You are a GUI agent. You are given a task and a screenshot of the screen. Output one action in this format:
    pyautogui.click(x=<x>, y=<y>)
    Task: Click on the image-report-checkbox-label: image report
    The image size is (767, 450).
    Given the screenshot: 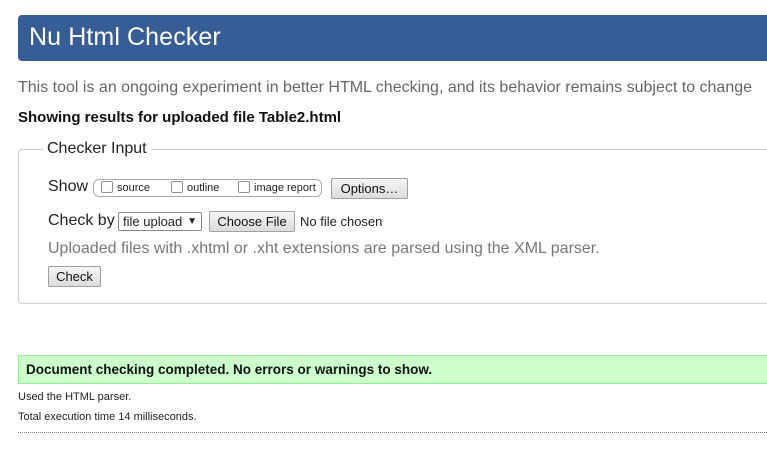 What is the action you would take?
    pyautogui.click(x=285, y=188)
    